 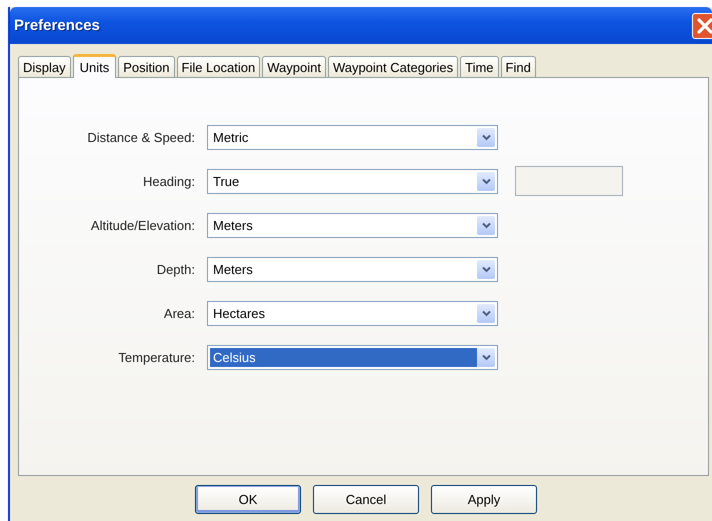 I want to click on field-label: Depth:, so click(x=175, y=269).